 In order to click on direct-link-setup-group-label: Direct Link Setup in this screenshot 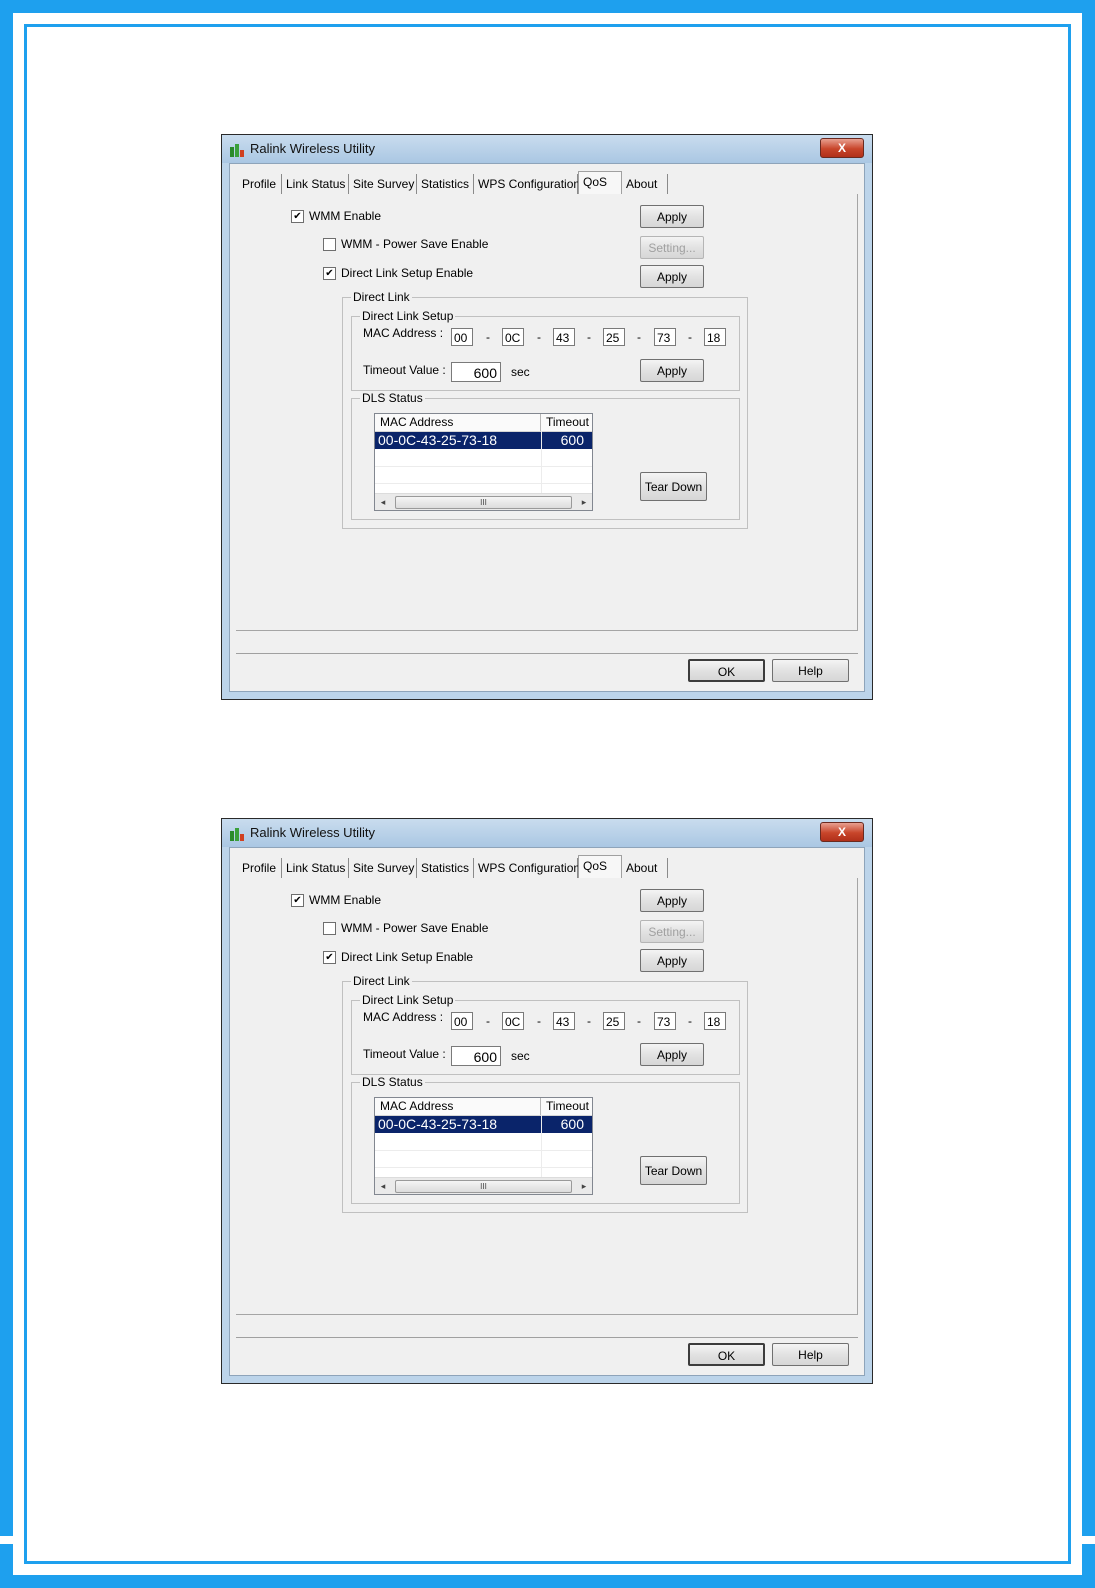, I will do `click(408, 1000)`.